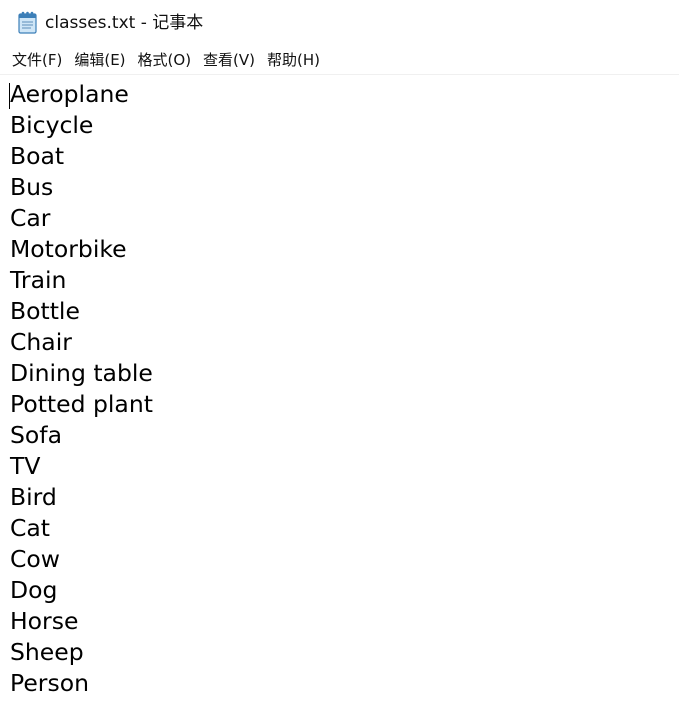 Image resolution: width=679 pixels, height=704 pixels. I want to click on text-line: Train, so click(38, 280).